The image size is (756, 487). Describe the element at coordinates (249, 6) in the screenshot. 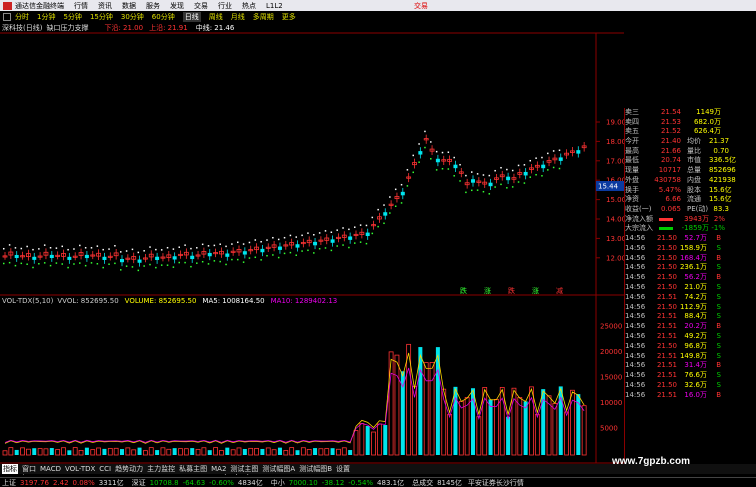

I see `menu-hot: 热点` at that location.